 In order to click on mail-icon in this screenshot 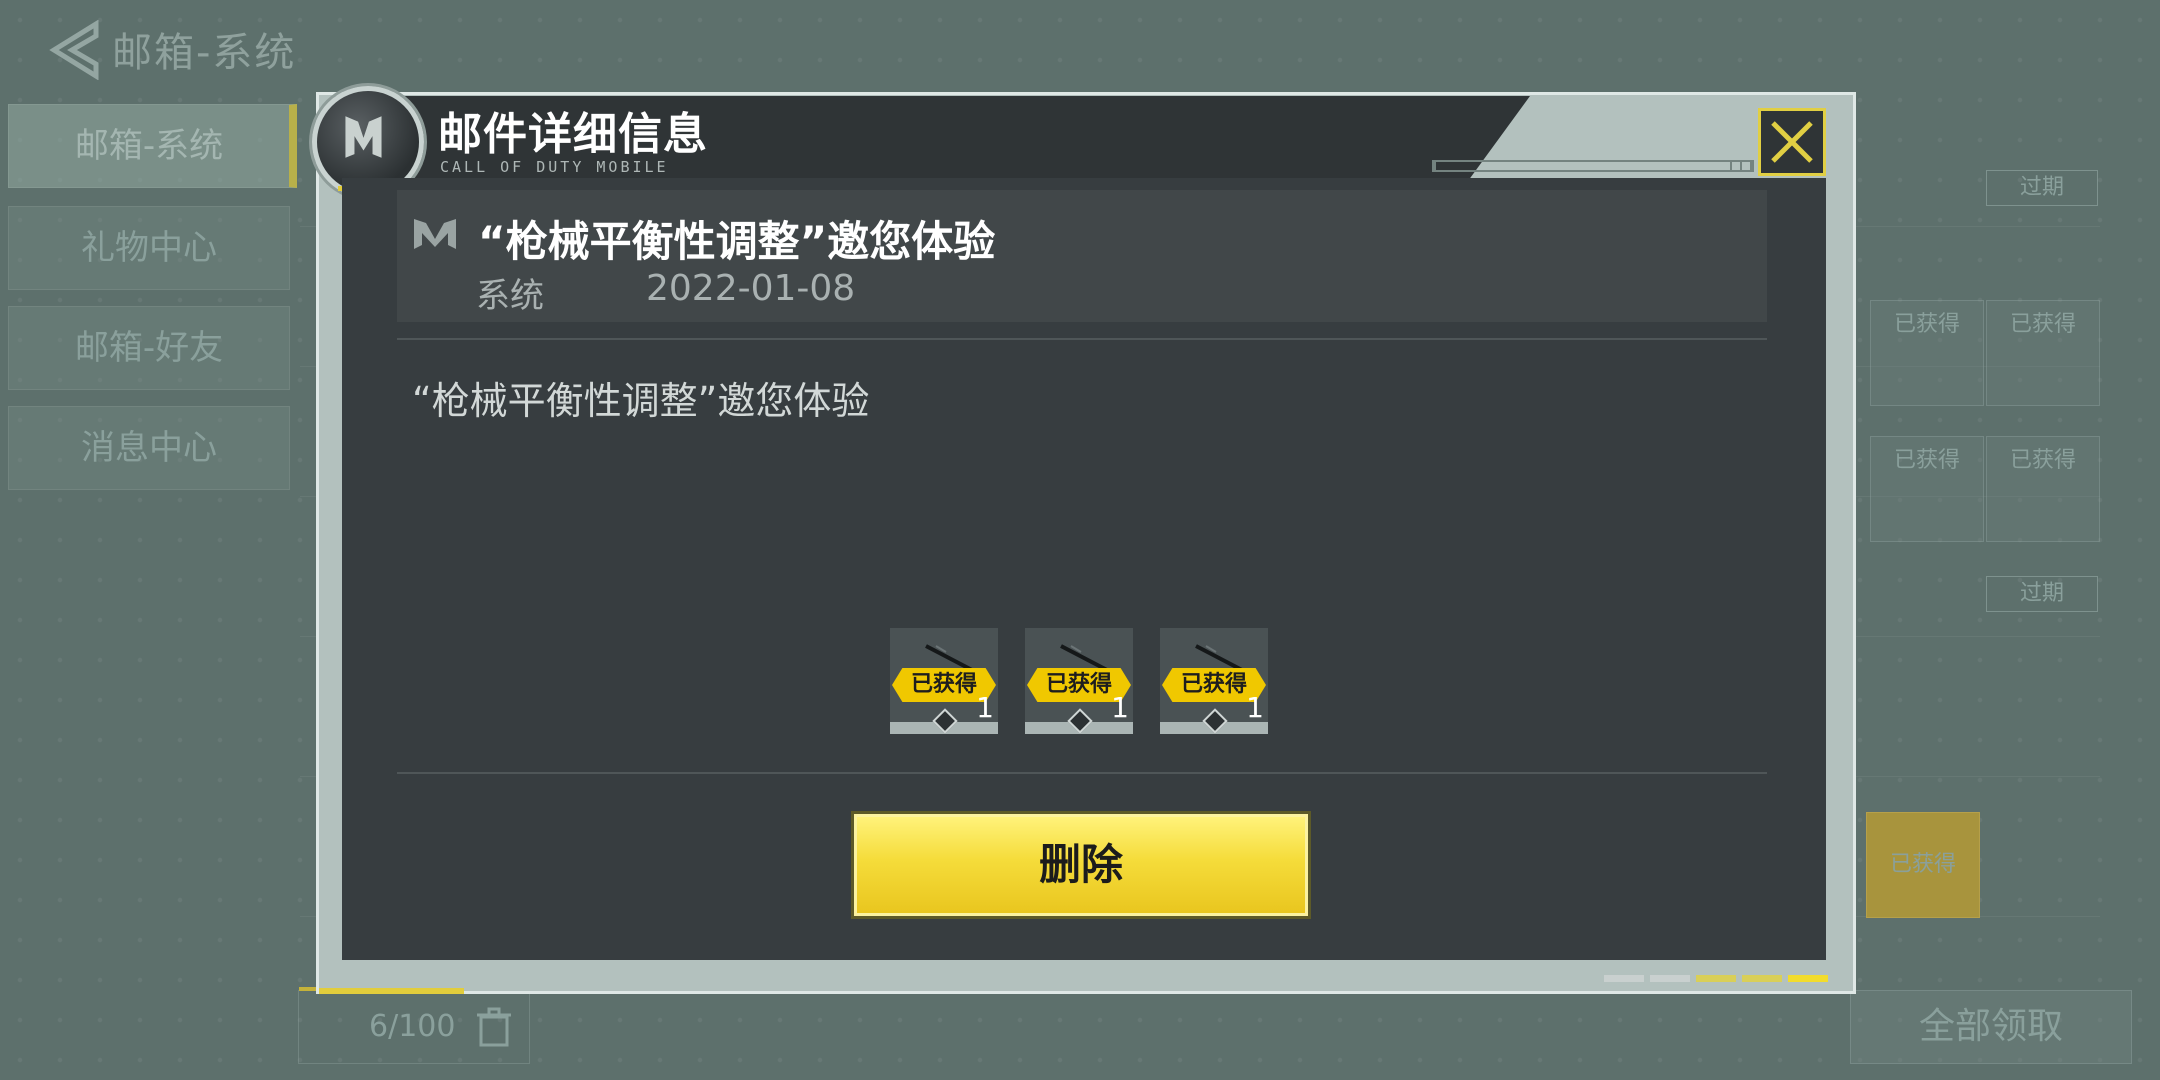, I will do `click(435, 234)`.